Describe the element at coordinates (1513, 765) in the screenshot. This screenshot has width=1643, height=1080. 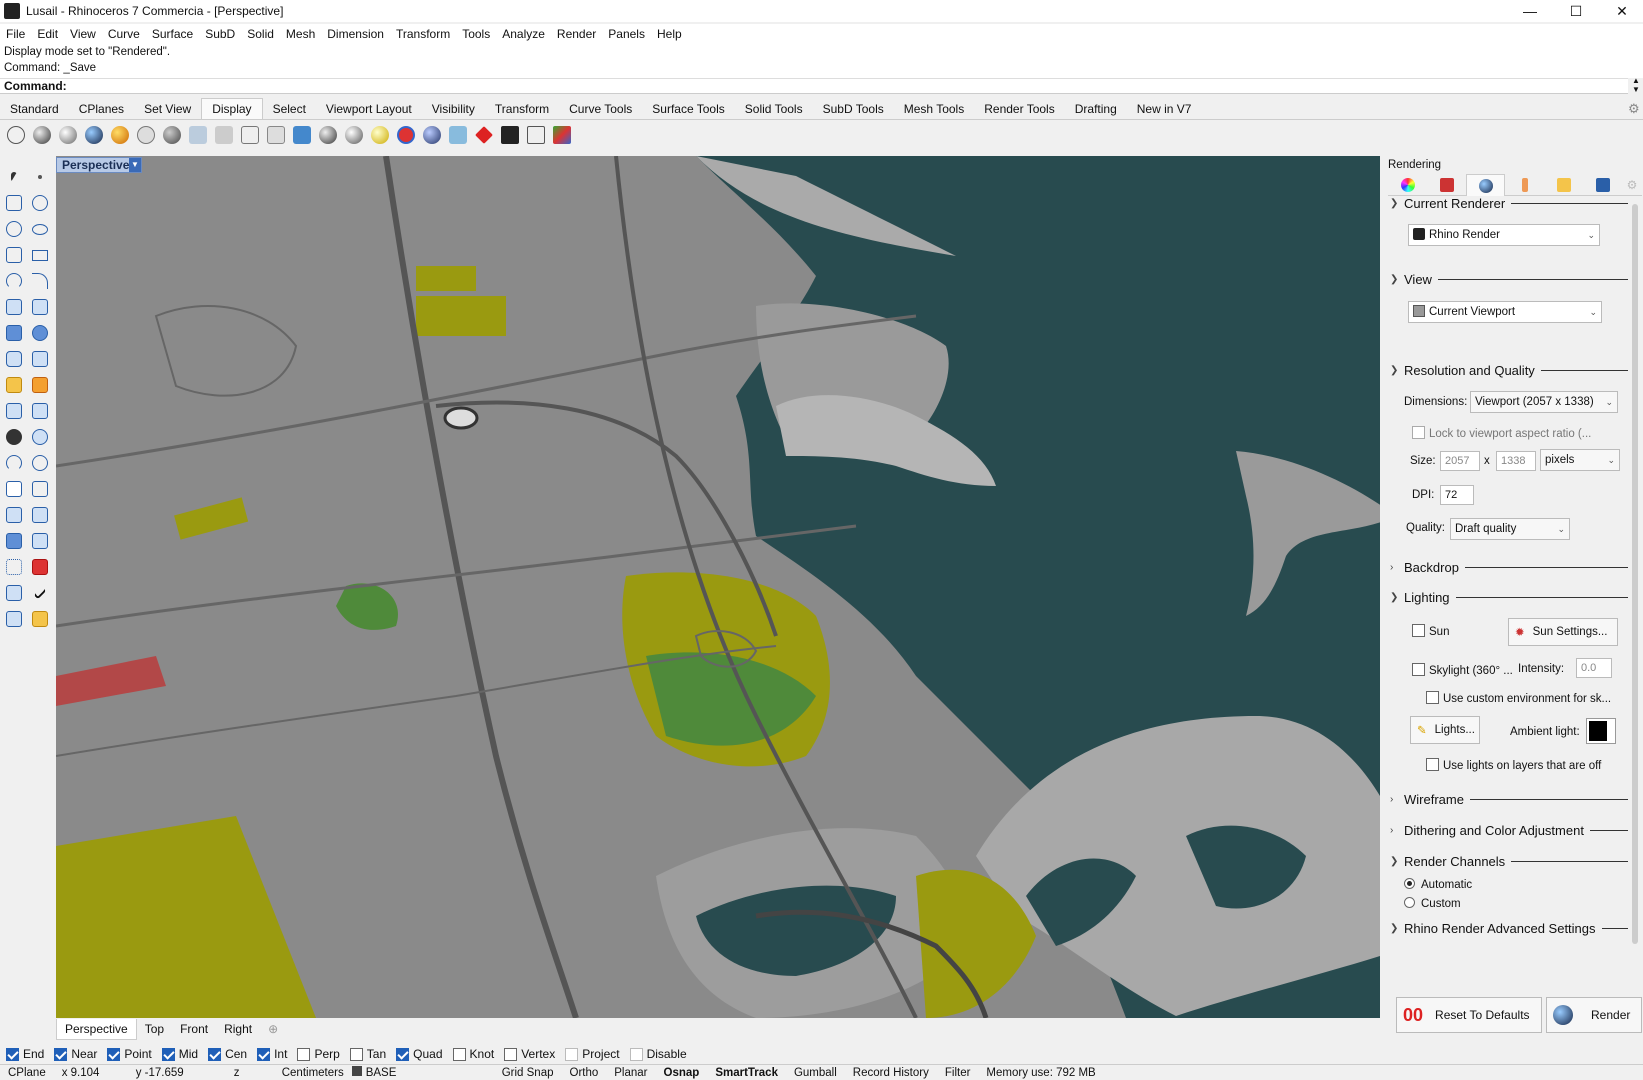
I see `lights-off-option: Use lights on layers that are off` at that location.